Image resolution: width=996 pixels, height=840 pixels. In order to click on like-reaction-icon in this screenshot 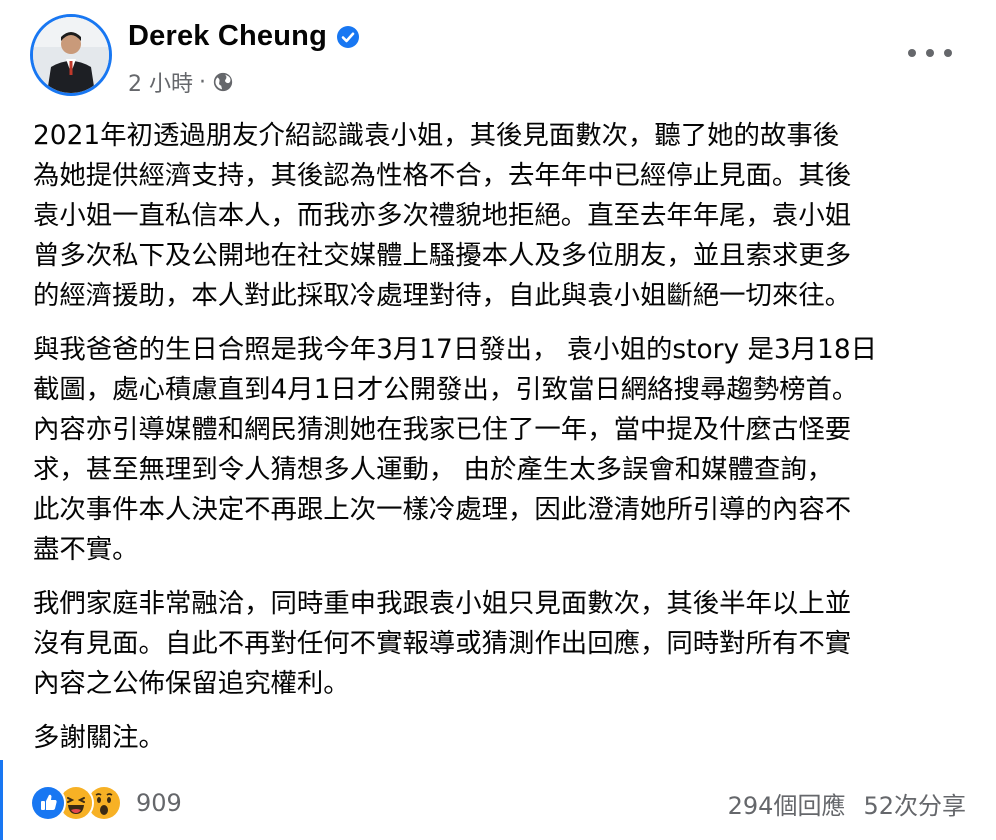, I will do `click(48, 803)`.